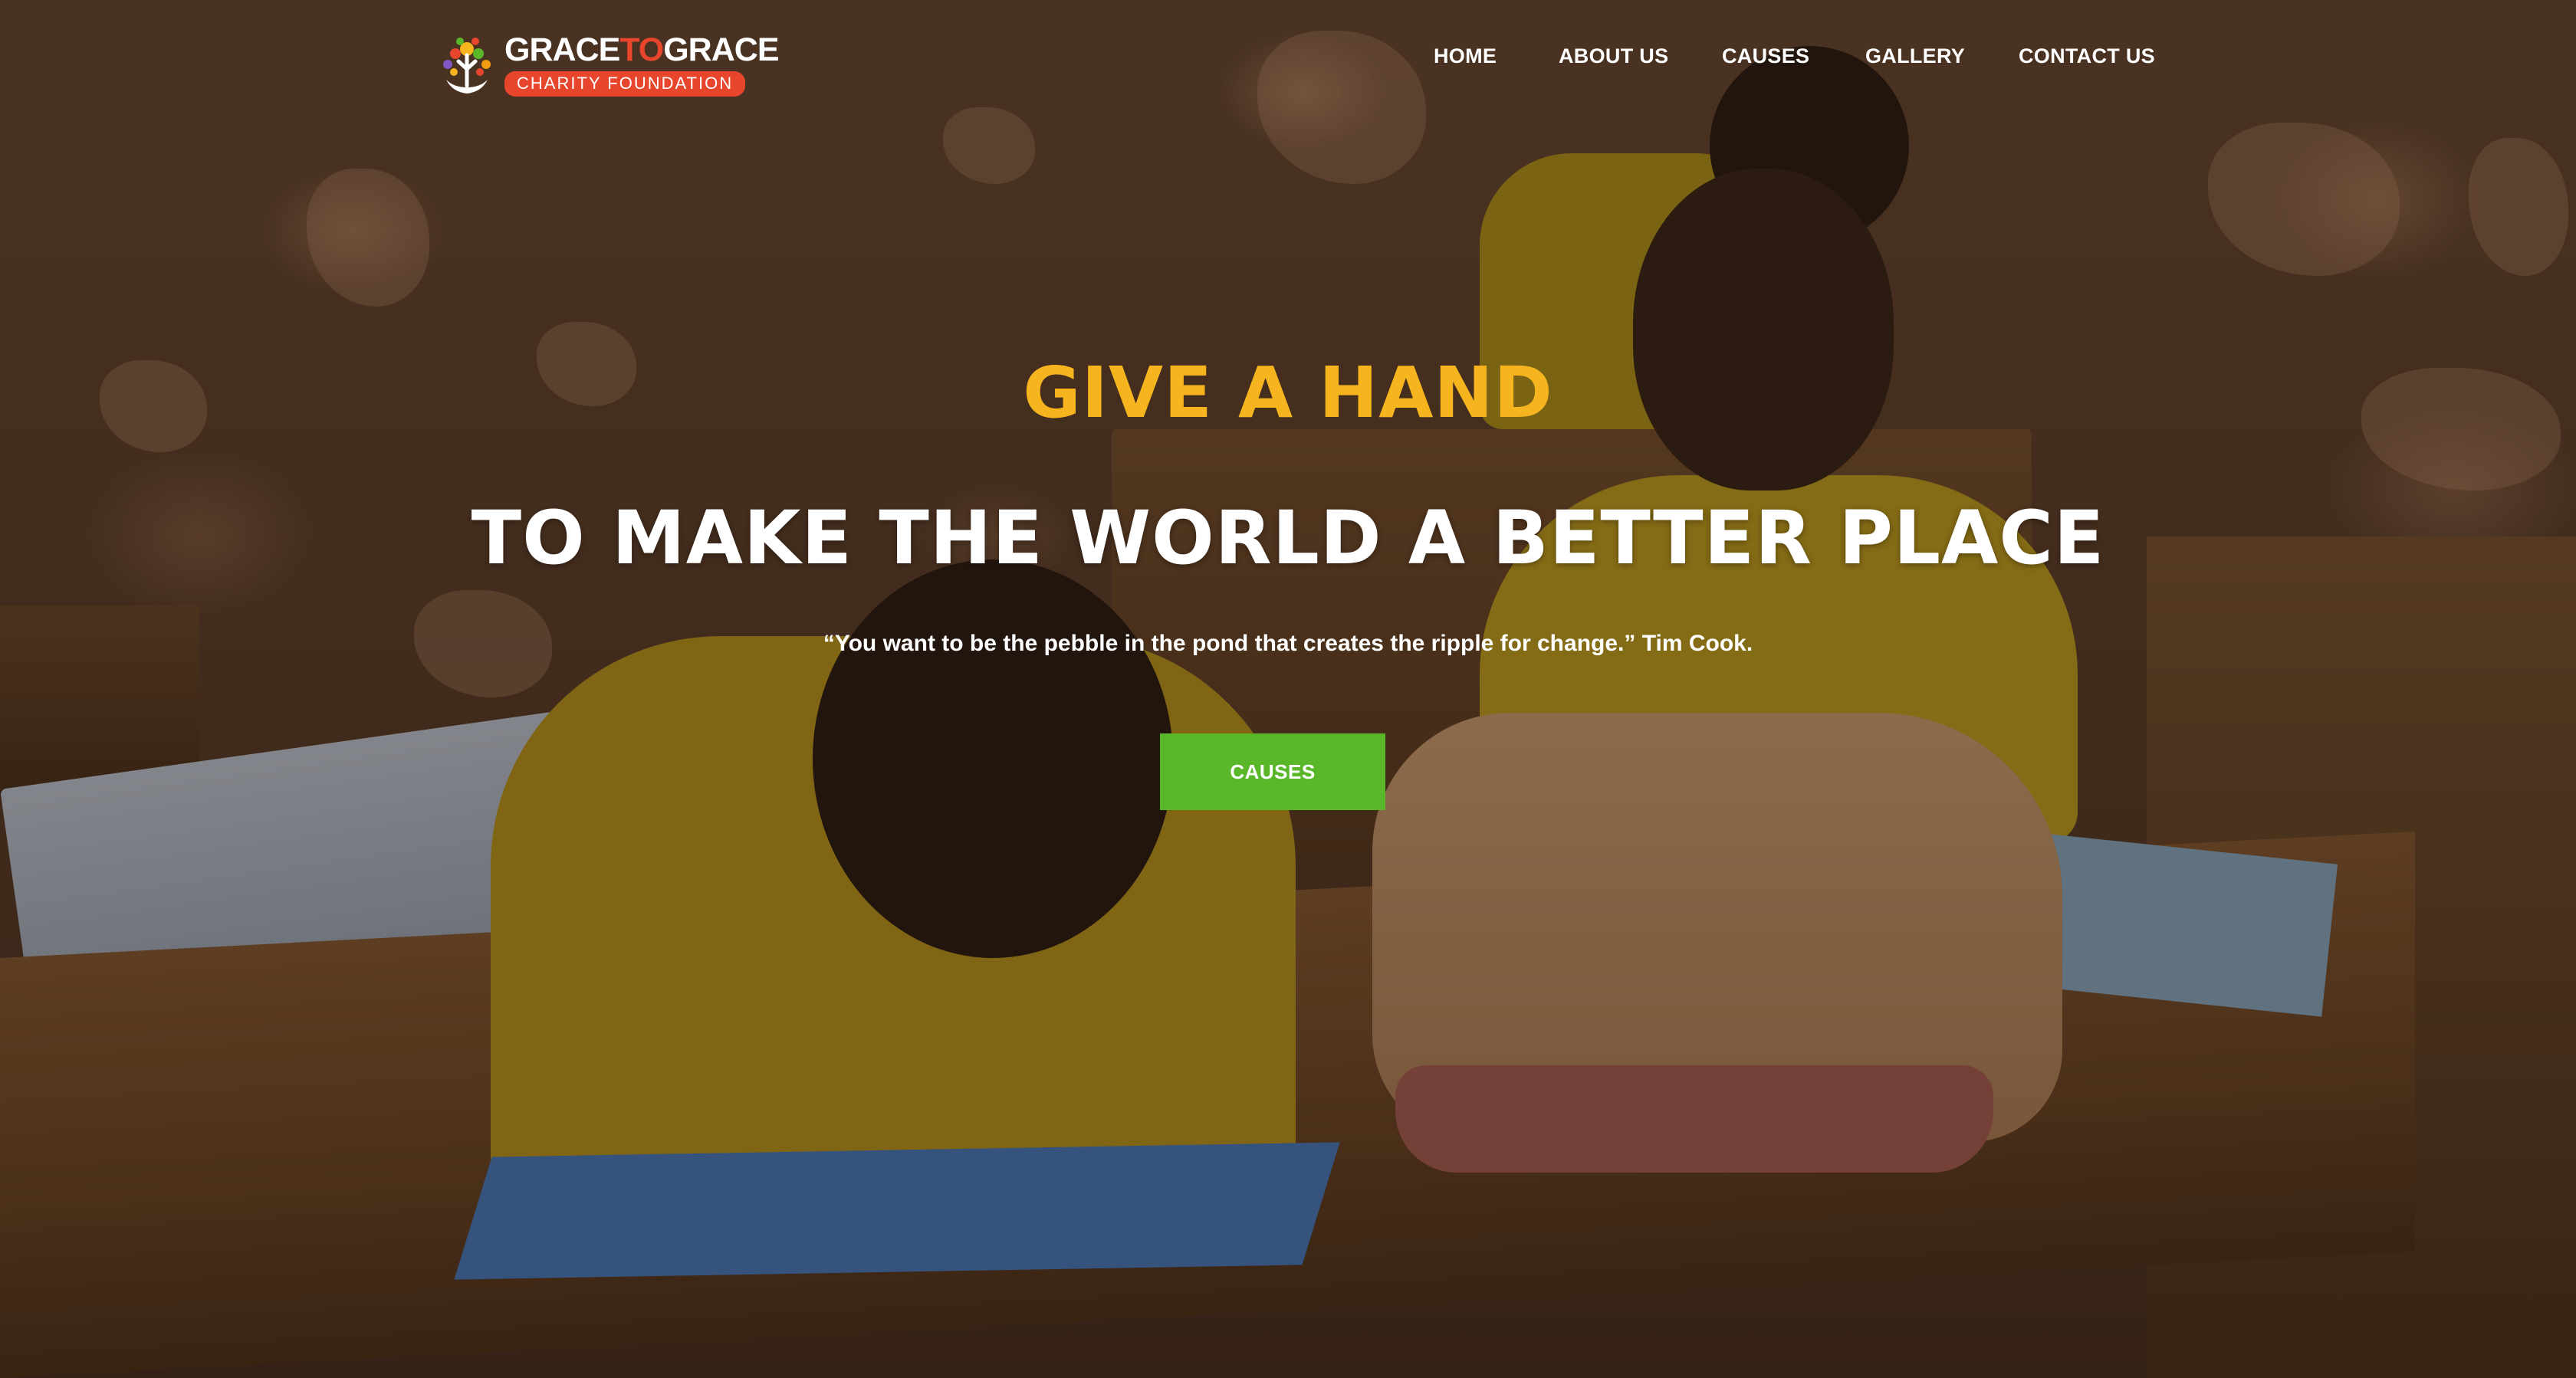 The width and height of the screenshot is (2576, 1378). What do you see at coordinates (1465, 56) in the screenshot?
I see `nav-home: HOME` at bounding box center [1465, 56].